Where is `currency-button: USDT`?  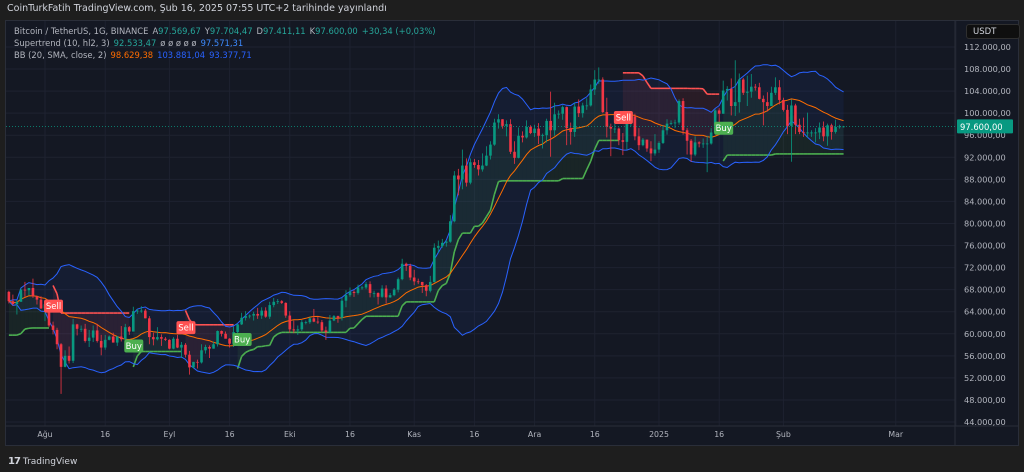
currency-button: USDT is located at coordinates (993, 31).